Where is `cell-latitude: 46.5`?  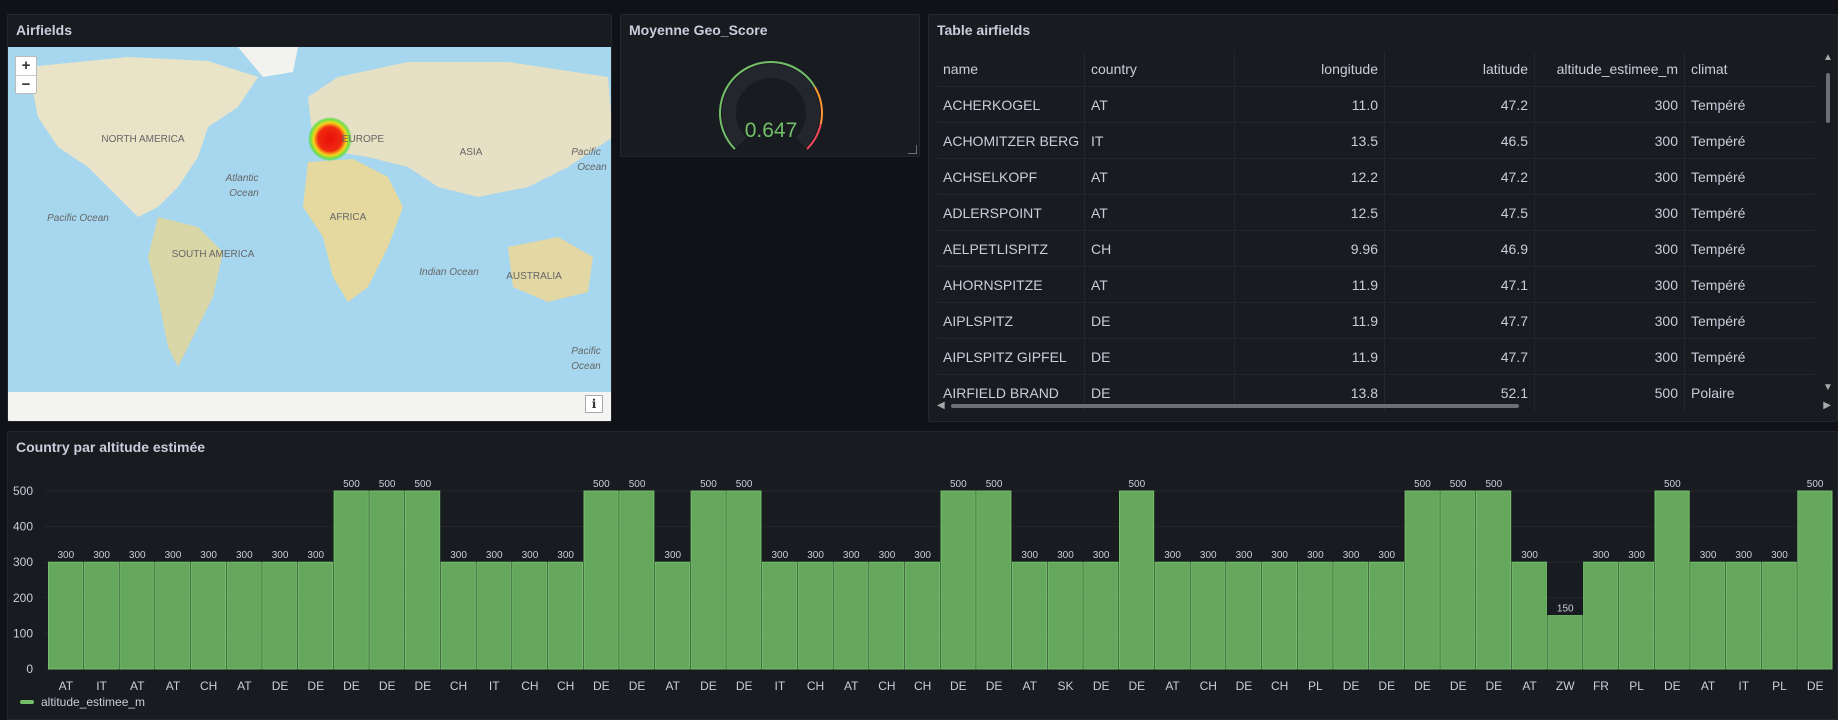 cell-latitude: 46.5 is located at coordinates (1460, 140).